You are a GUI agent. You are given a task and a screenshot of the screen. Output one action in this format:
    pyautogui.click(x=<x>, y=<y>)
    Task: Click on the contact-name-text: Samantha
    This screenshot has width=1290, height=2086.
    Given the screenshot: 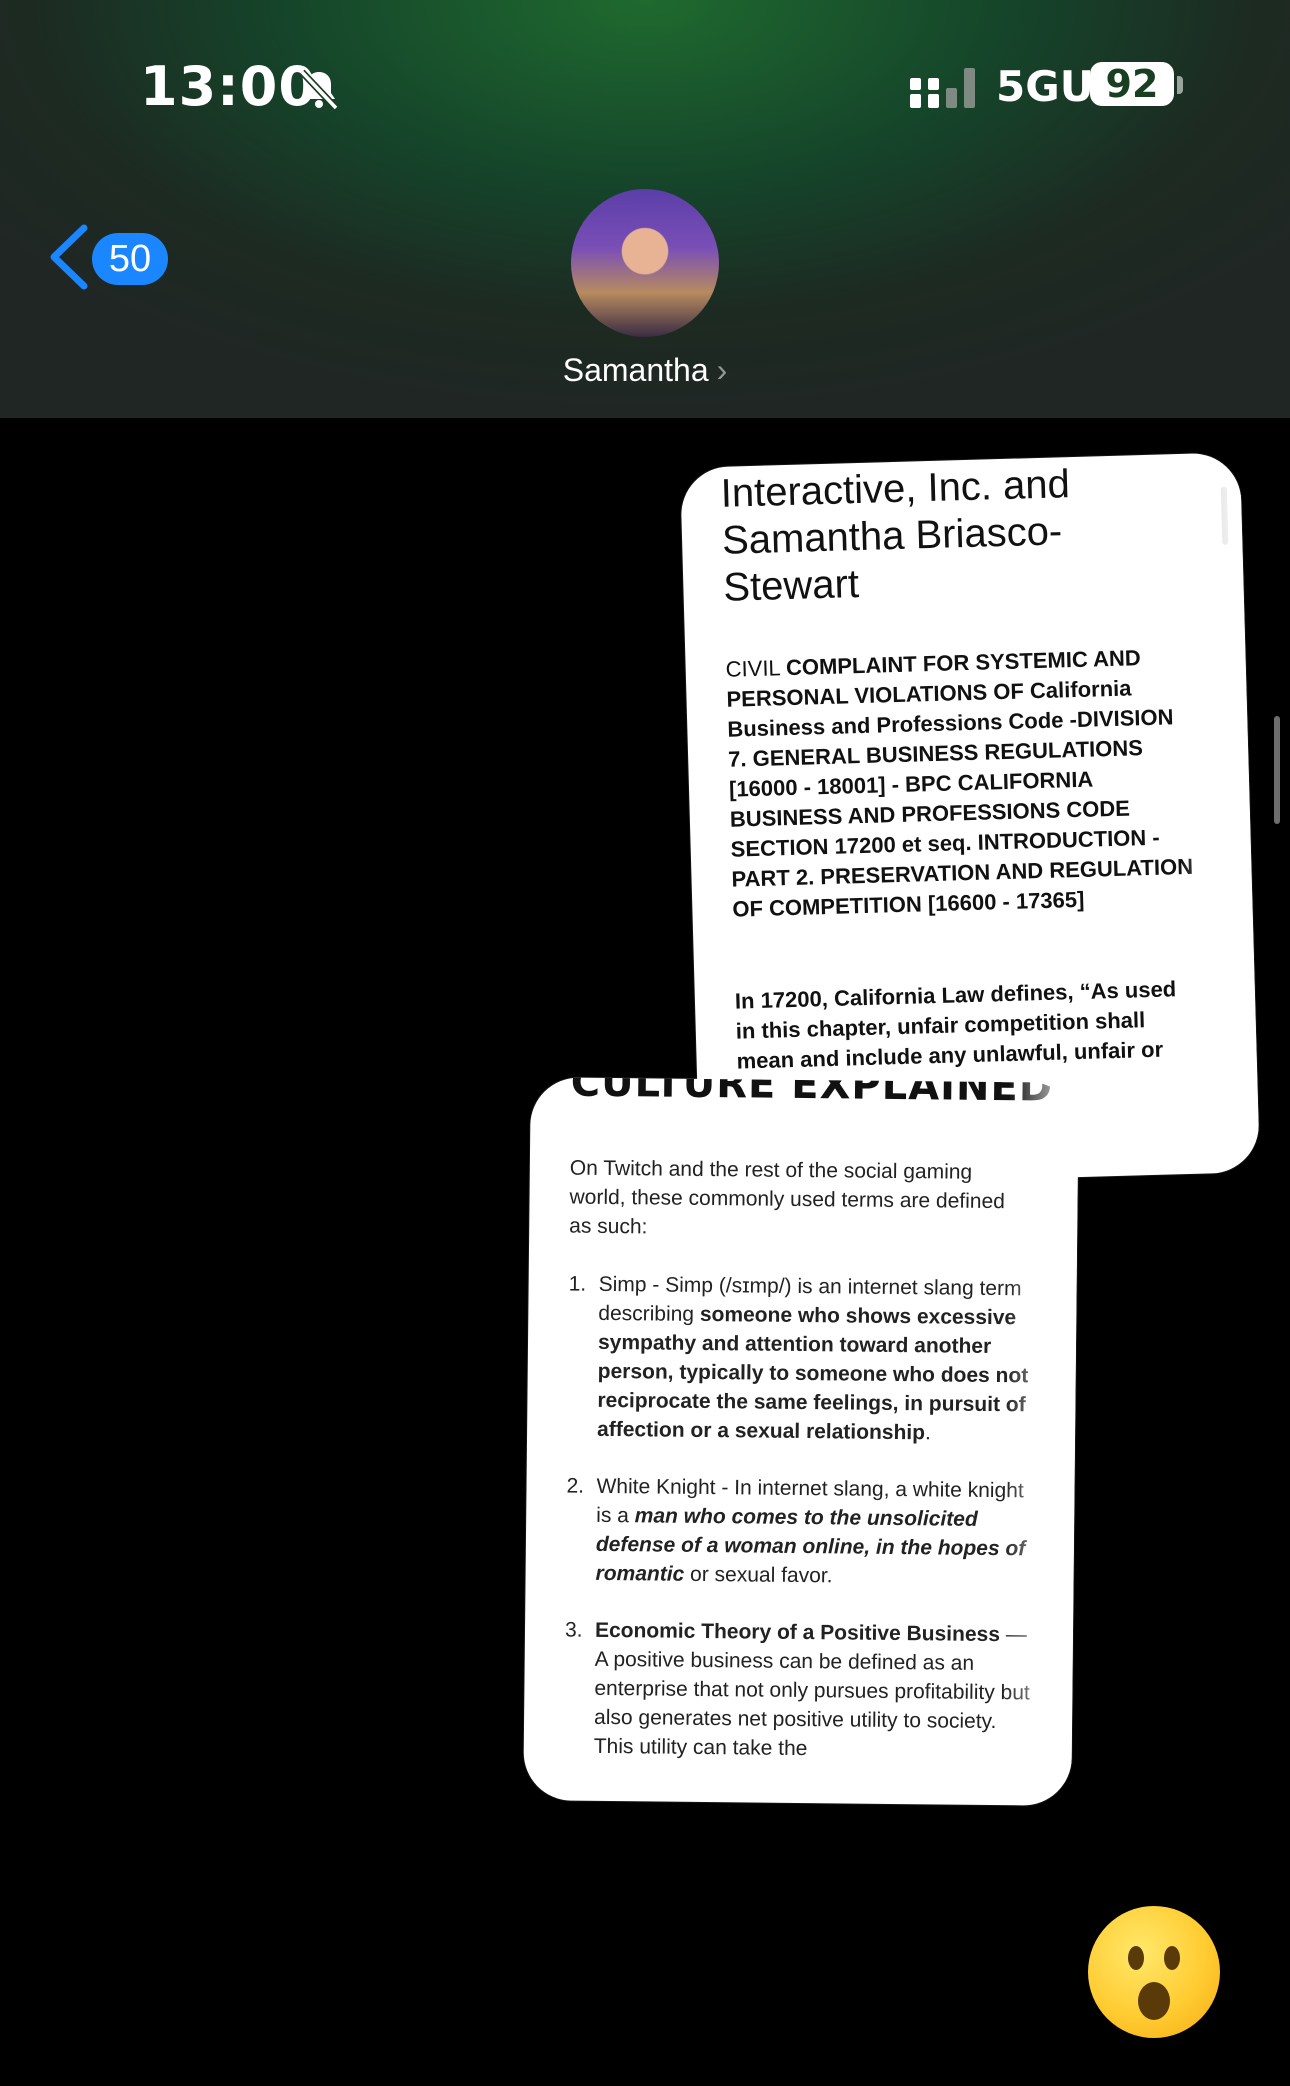 What is the action you would take?
    pyautogui.click(x=636, y=370)
    